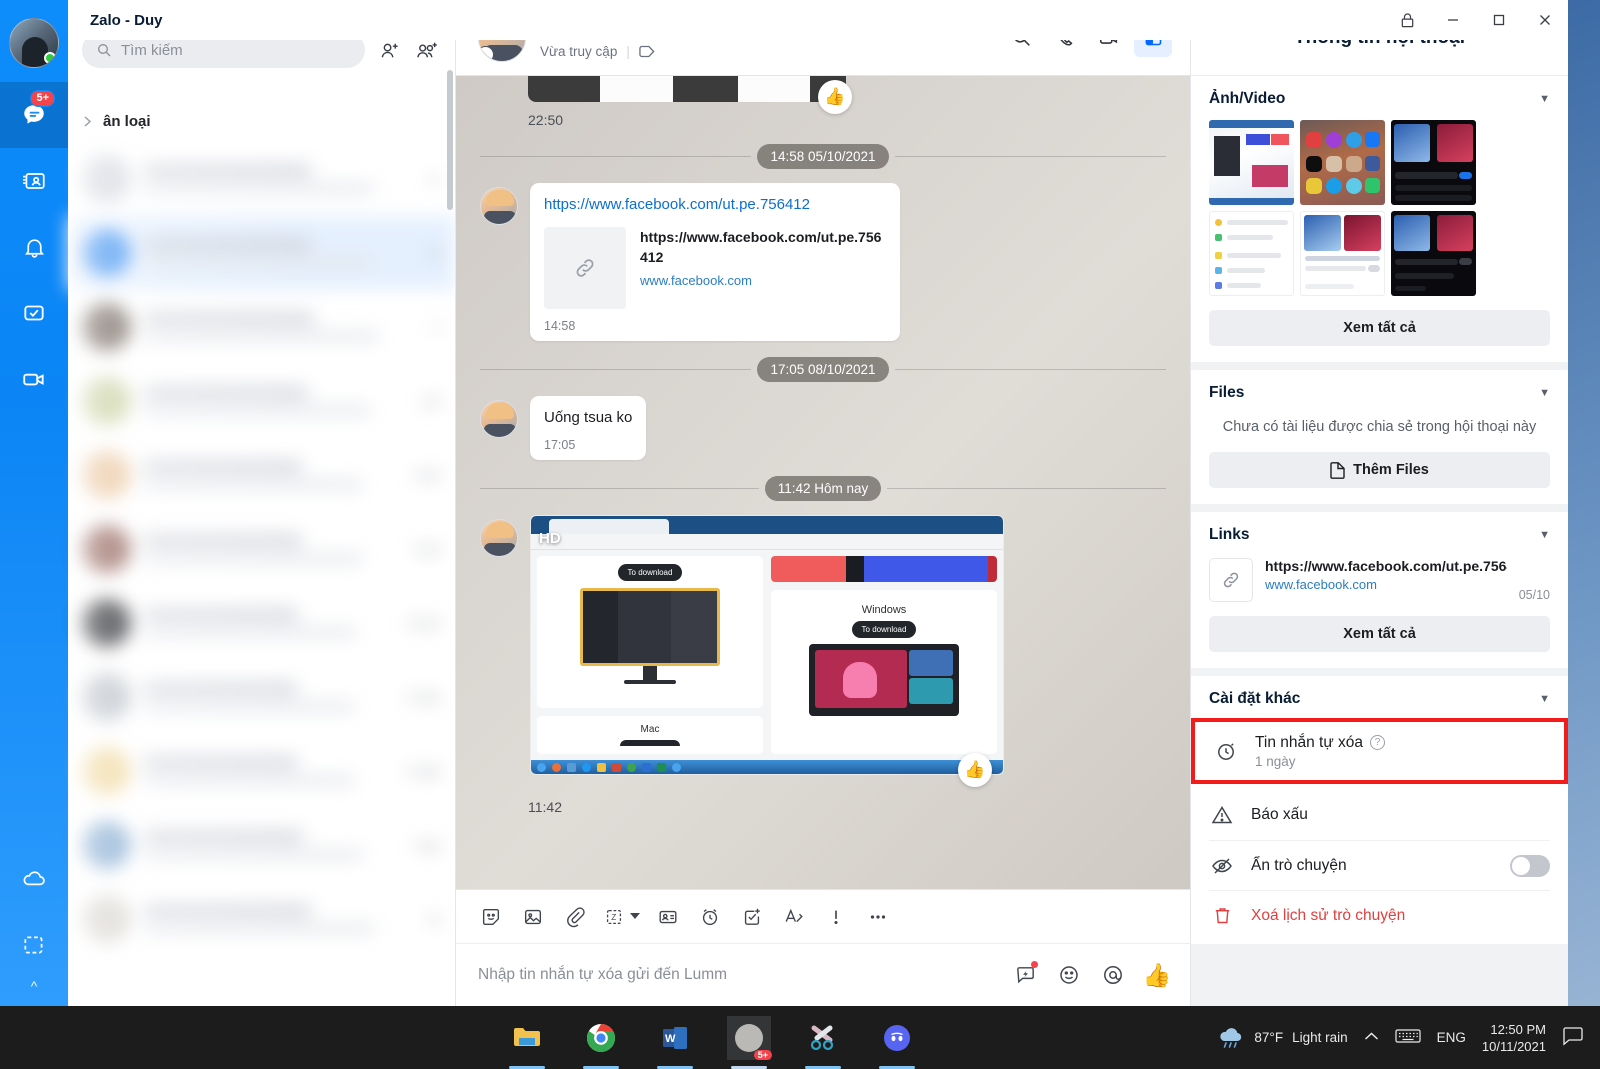 The width and height of the screenshot is (1600, 1069). What do you see at coordinates (1113, 975) in the screenshot?
I see `mention-button` at bounding box center [1113, 975].